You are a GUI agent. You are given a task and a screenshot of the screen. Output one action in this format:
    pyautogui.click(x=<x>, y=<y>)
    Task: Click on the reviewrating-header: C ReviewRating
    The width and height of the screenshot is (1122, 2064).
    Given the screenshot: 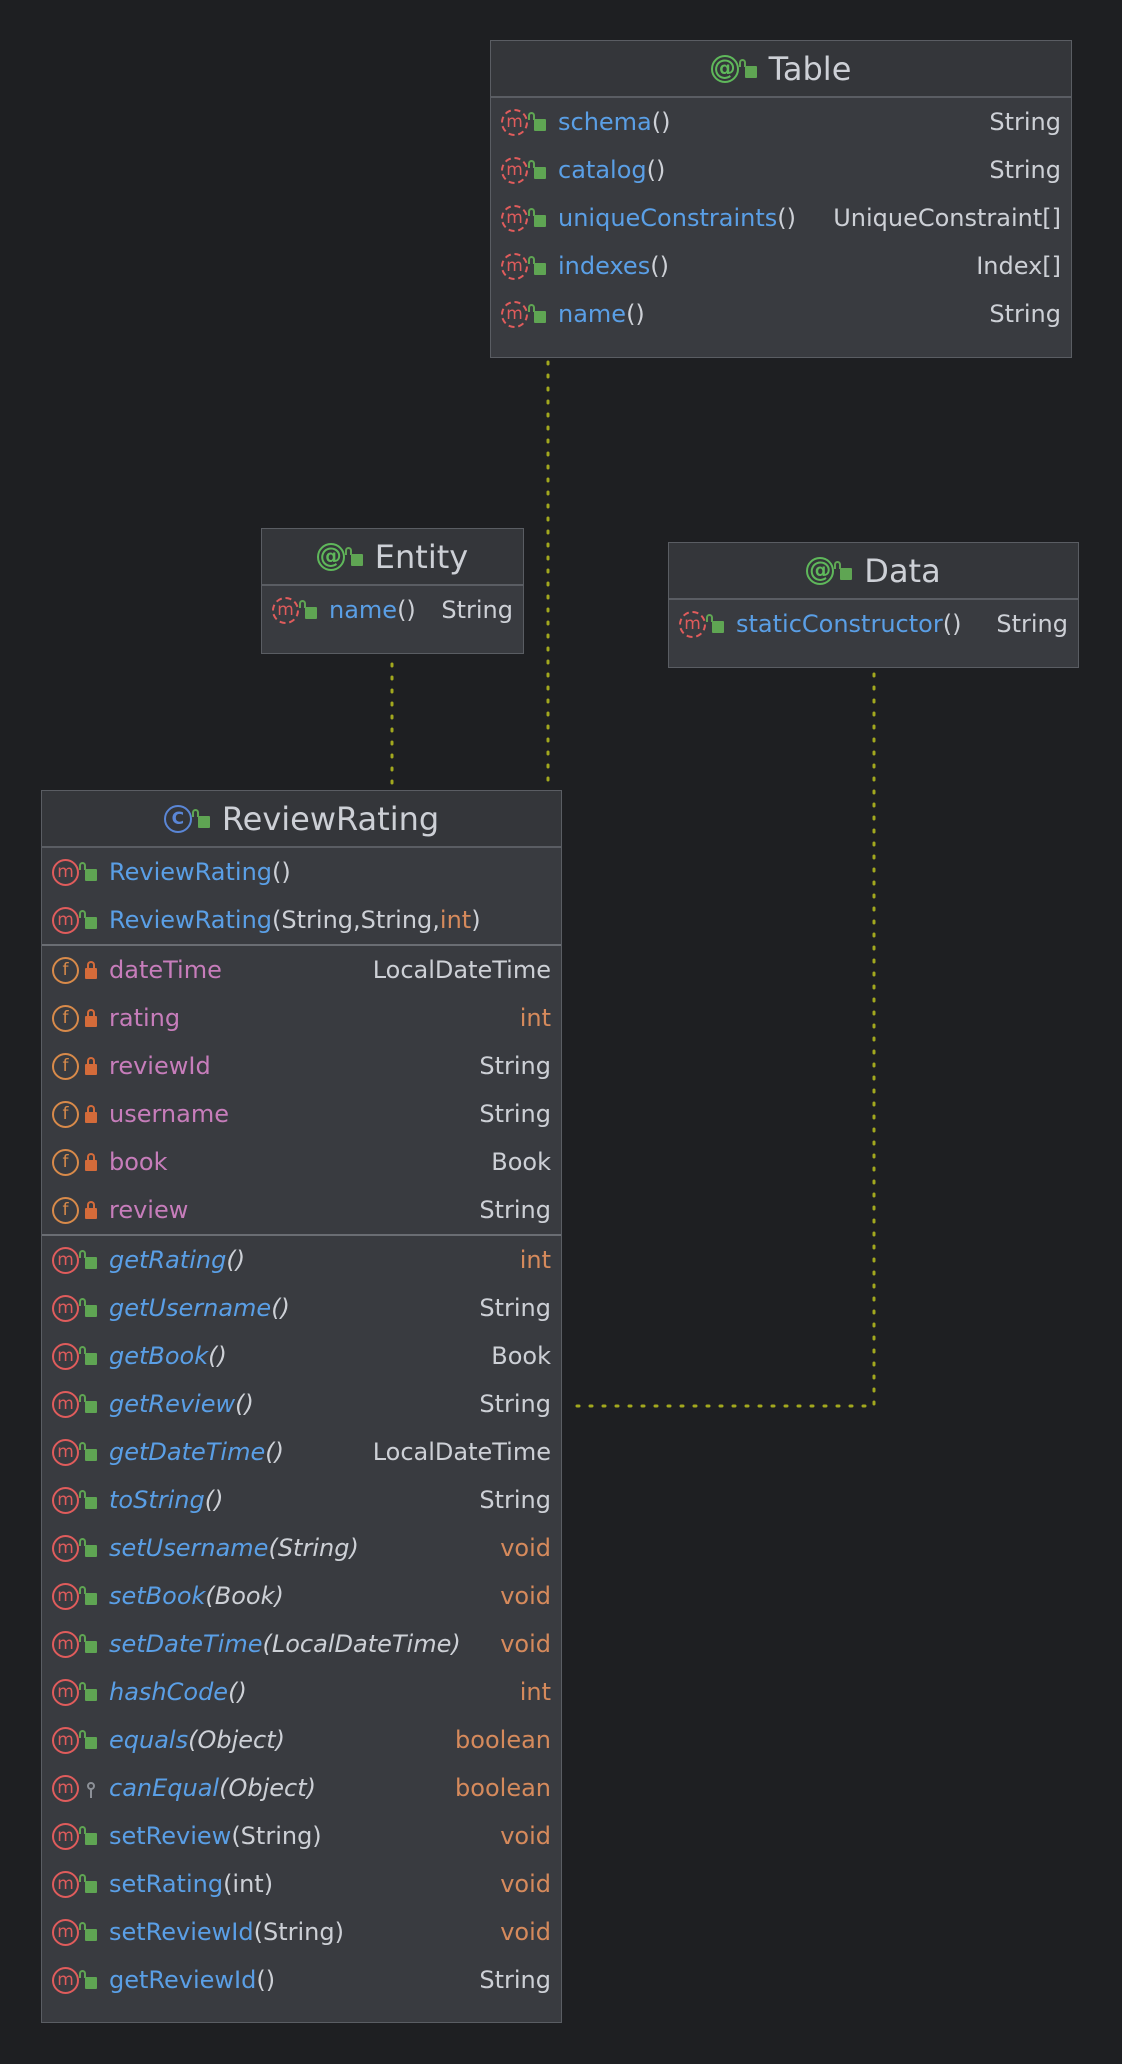 What is the action you would take?
    pyautogui.click(x=301, y=819)
    